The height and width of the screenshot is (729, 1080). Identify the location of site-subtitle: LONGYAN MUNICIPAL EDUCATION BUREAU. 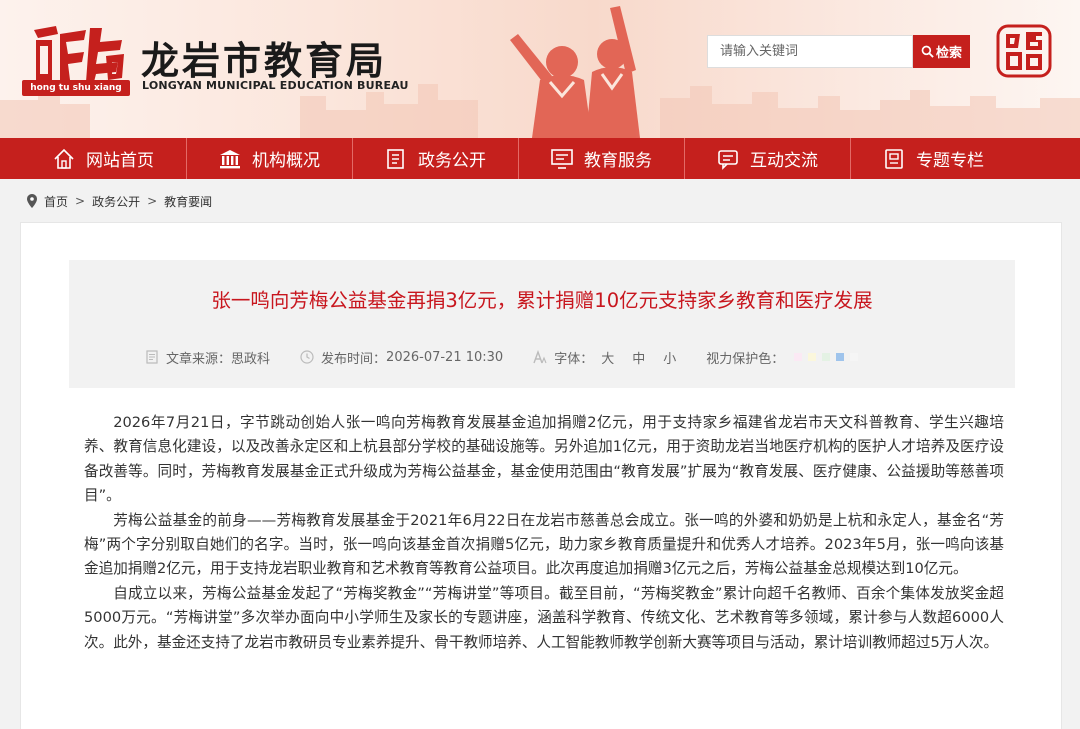
(275, 85).